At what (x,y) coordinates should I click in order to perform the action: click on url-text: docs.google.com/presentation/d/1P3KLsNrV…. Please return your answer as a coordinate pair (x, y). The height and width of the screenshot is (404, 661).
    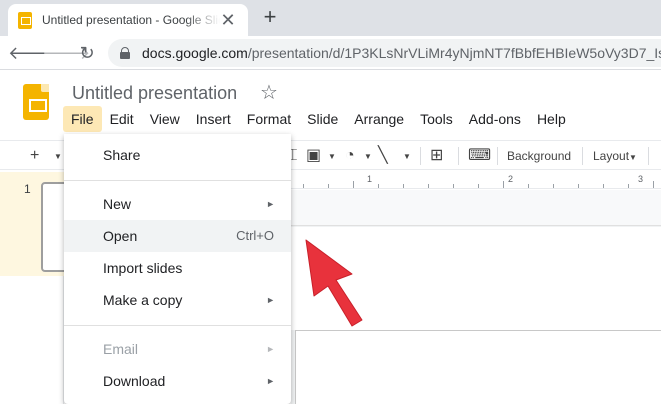
    Looking at the image, I should click on (401, 53).